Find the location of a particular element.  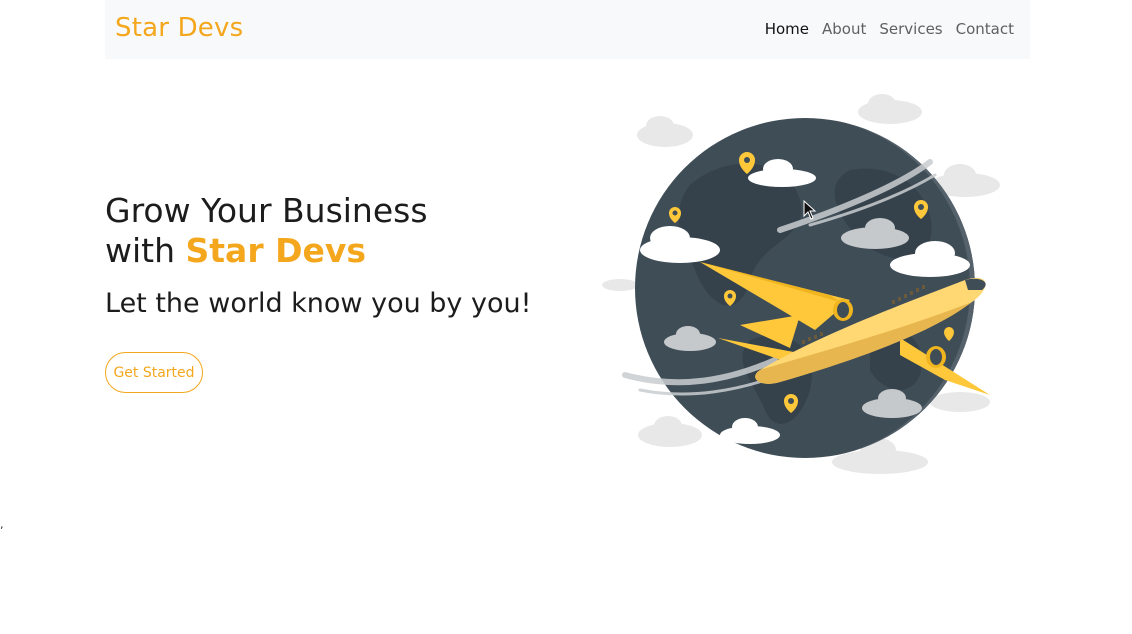

nav-link-home: Home is located at coordinates (787, 29).